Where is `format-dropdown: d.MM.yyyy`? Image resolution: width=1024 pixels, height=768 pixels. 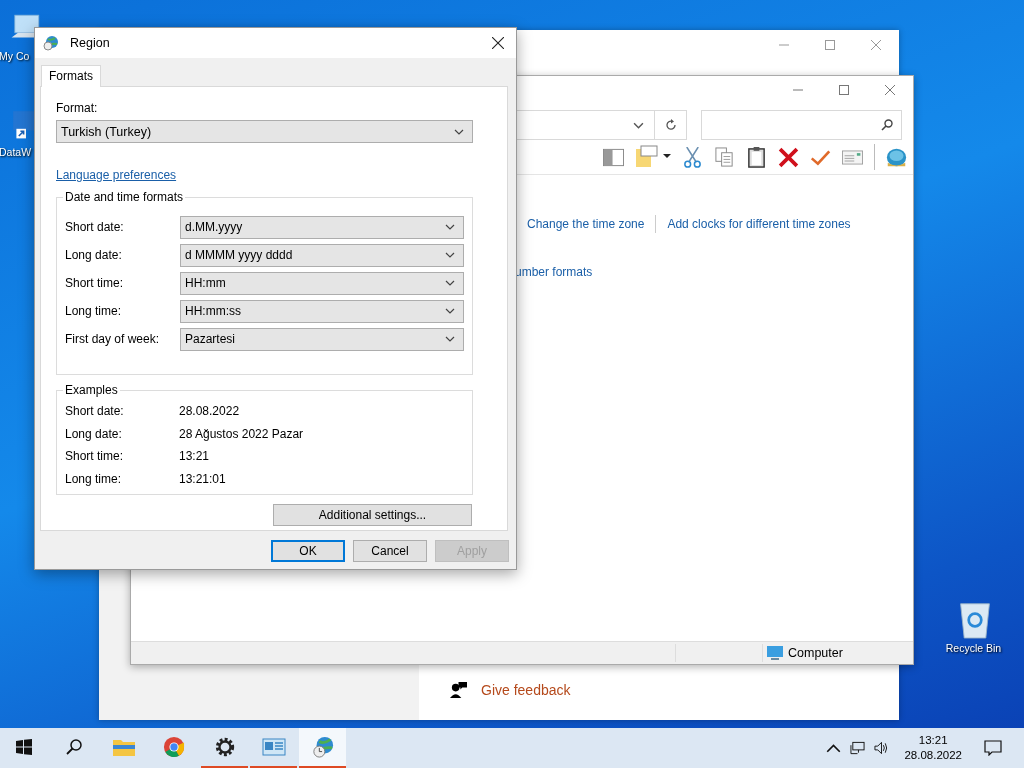
format-dropdown: d.MM.yyyy is located at coordinates (322, 227).